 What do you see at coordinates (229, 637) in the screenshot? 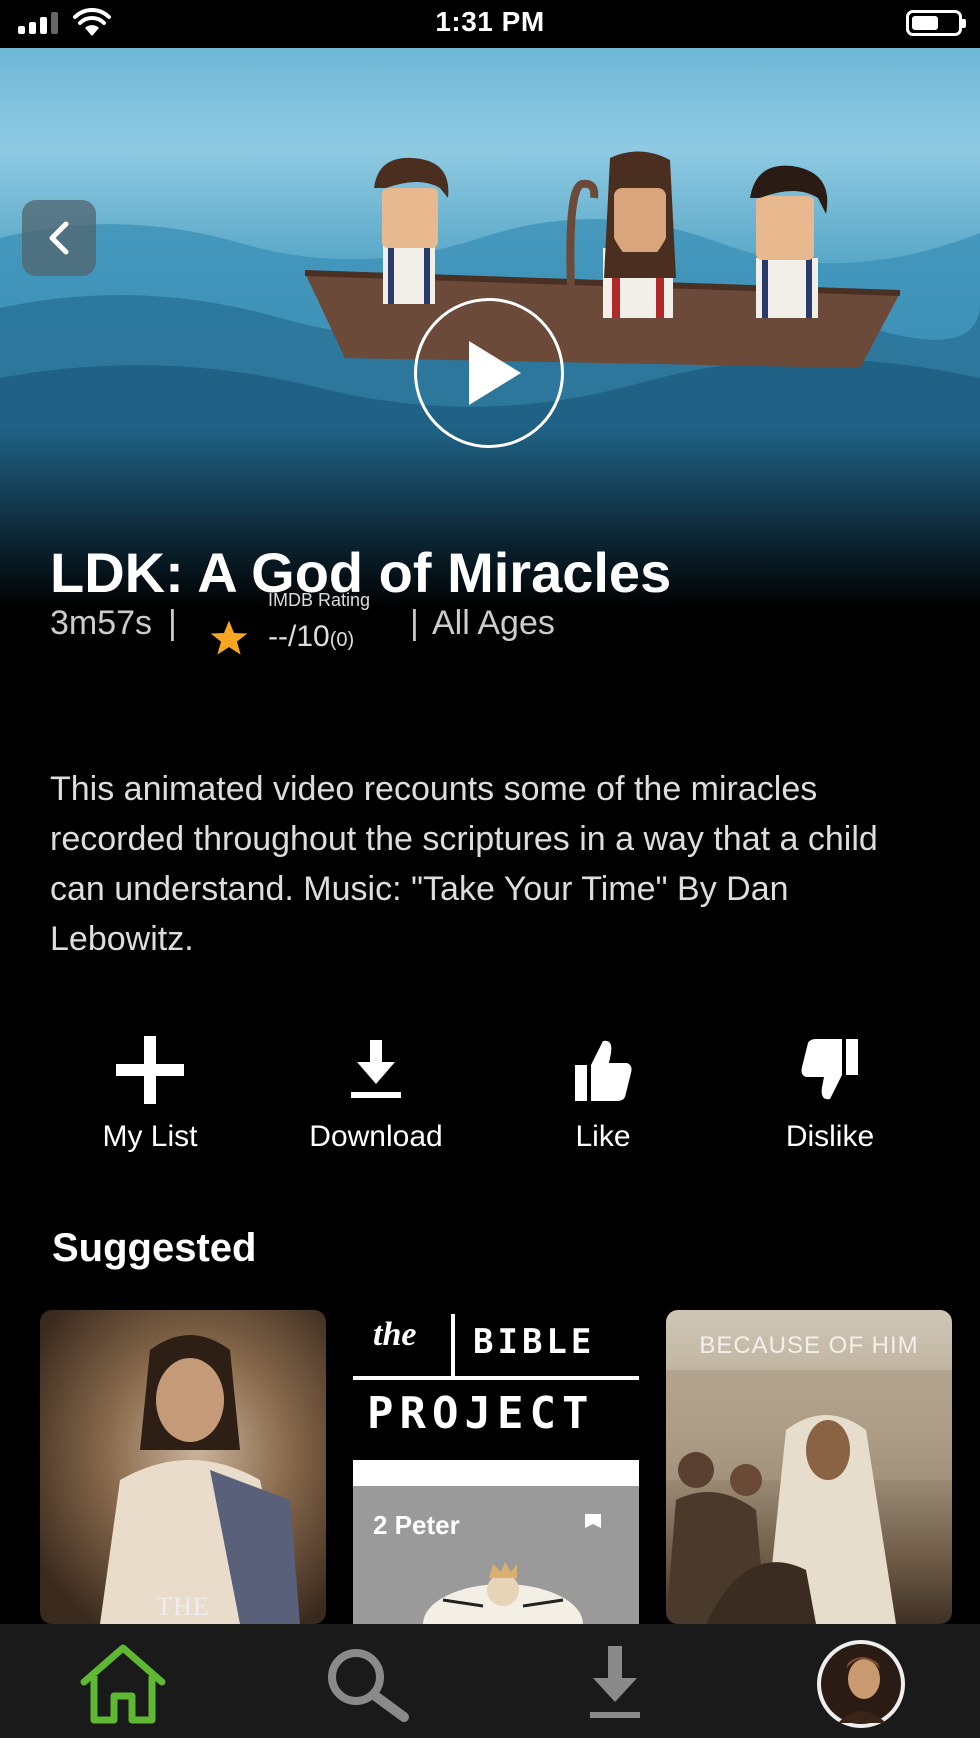
I see `star-icon` at bounding box center [229, 637].